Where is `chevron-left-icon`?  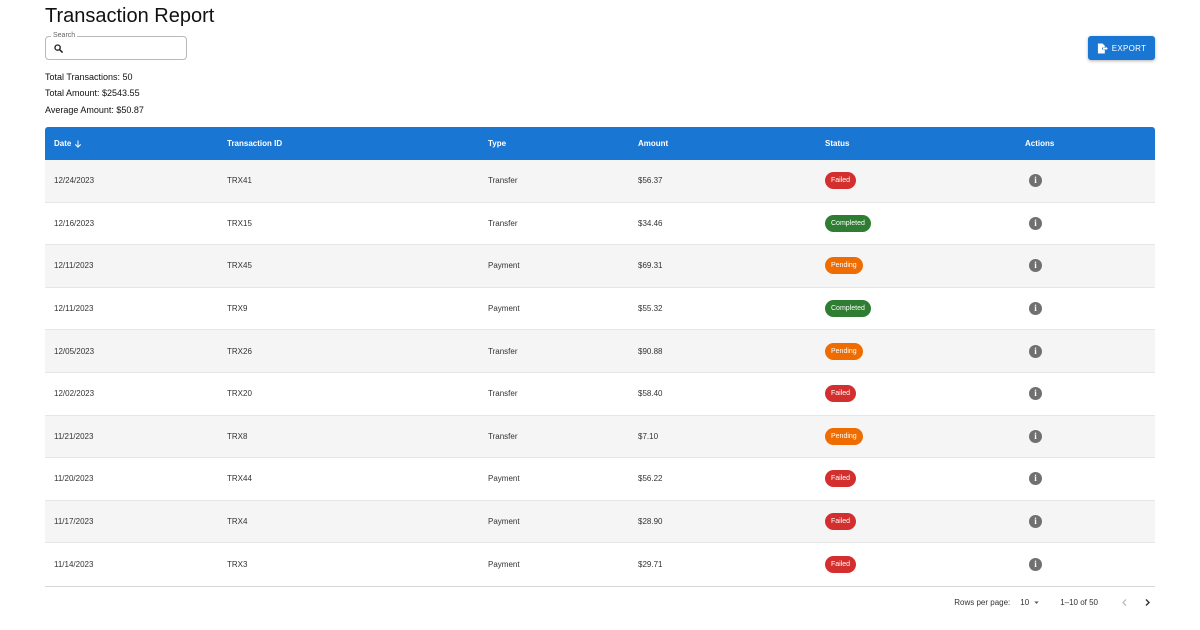
chevron-left-icon is located at coordinates (1123, 602).